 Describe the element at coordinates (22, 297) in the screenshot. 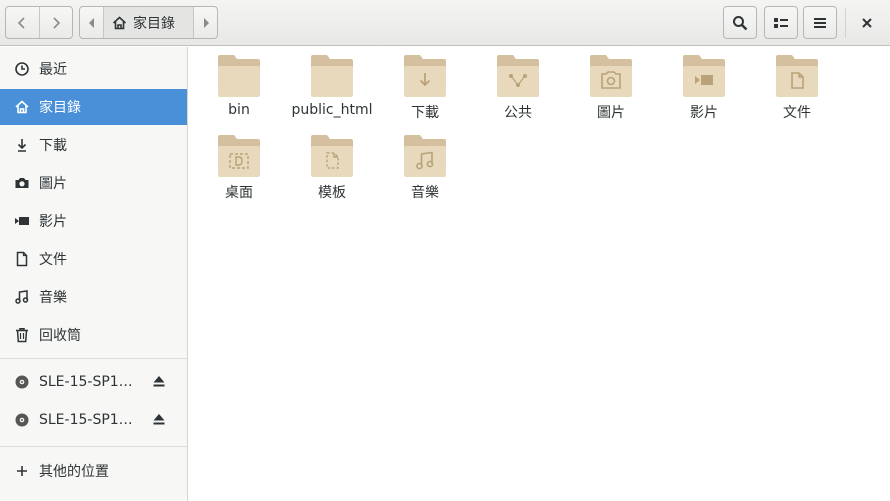

I see `music-icon` at that location.